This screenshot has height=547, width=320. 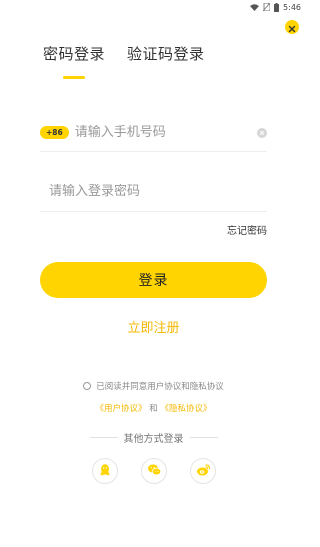 I want to click on agree-checkbox, so click(x=87, y=386).